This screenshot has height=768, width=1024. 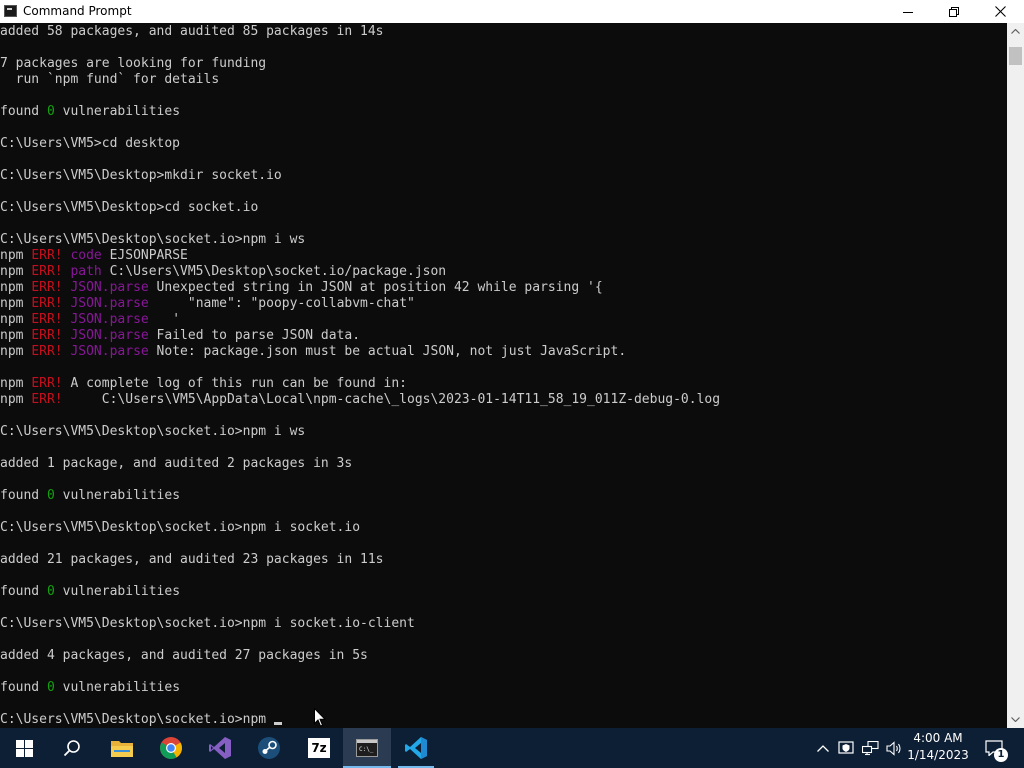 I want to click on start-button, so click(x=24, y=748).